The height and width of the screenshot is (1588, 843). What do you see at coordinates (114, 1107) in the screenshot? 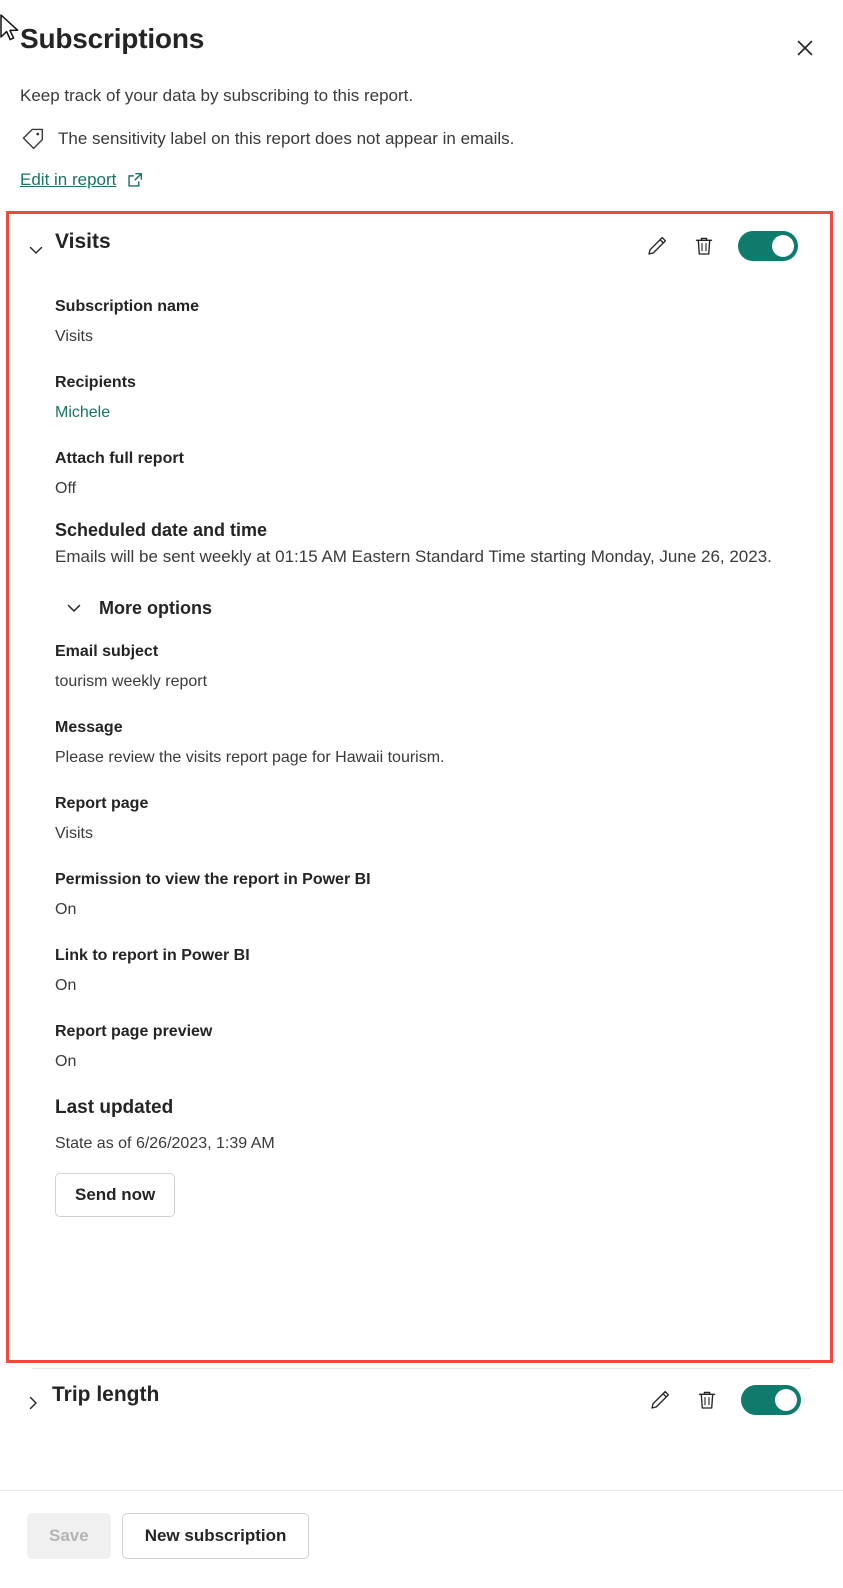
I see `field-label: Last updated` at bounding box center [114, 1107].